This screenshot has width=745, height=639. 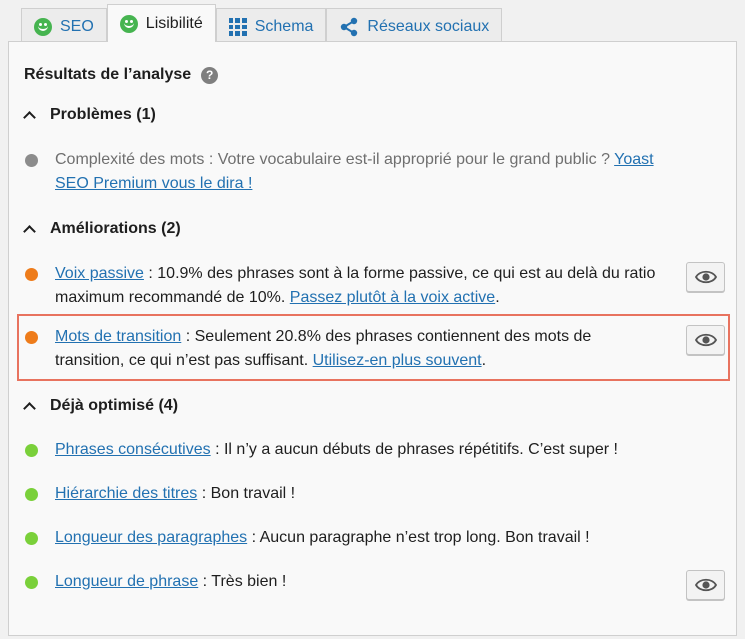 I want to click on tab-label: Schema, so click(x=284, y=26).